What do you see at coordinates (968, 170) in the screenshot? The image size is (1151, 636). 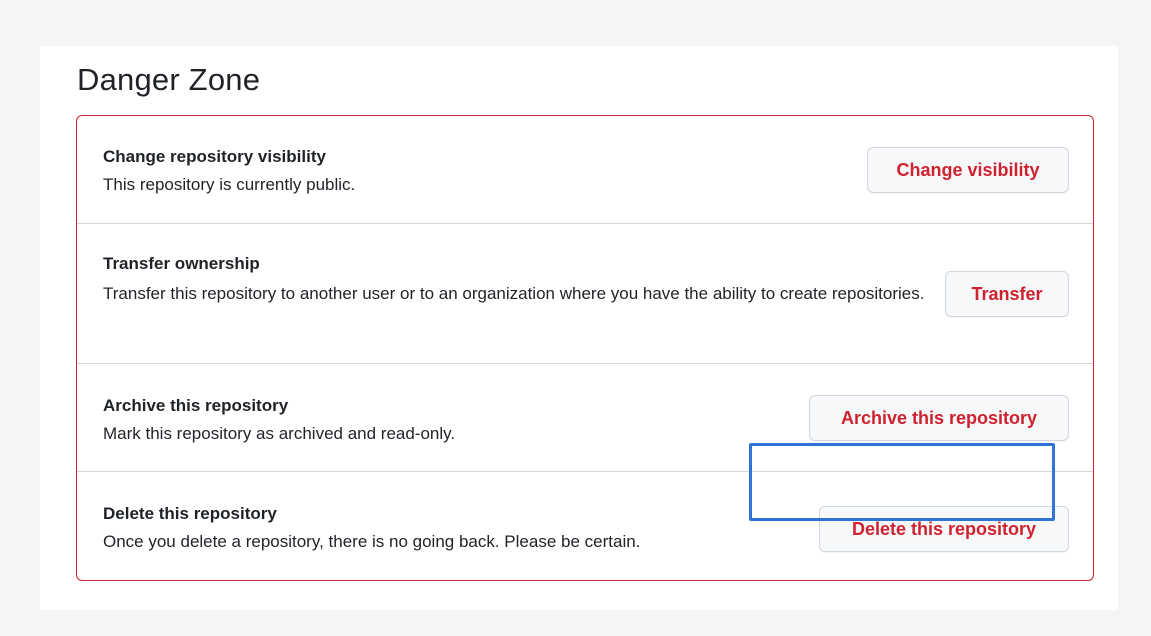 I see `change-visibility-button: Change visibility` at bounding box center [968, 170].